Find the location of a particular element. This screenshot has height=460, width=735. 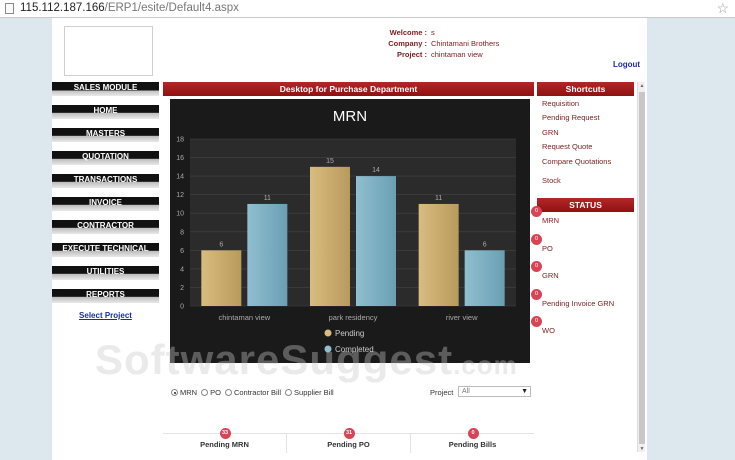

select-project-link: Select Project is located at coordinates (105, 315).